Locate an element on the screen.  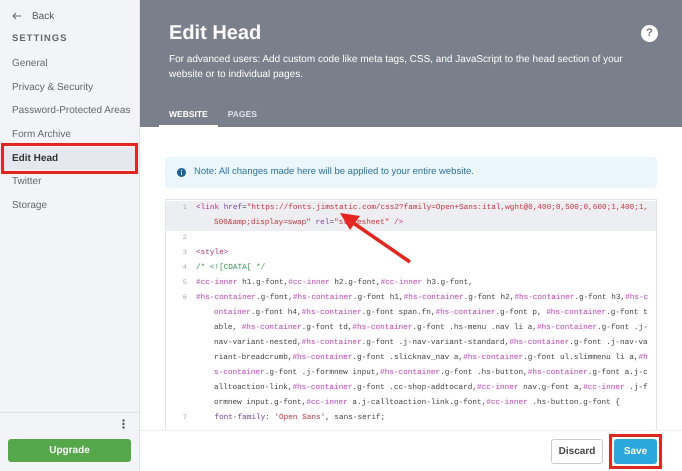
section-title: SETTINGS is located at coordinates (40, 39).